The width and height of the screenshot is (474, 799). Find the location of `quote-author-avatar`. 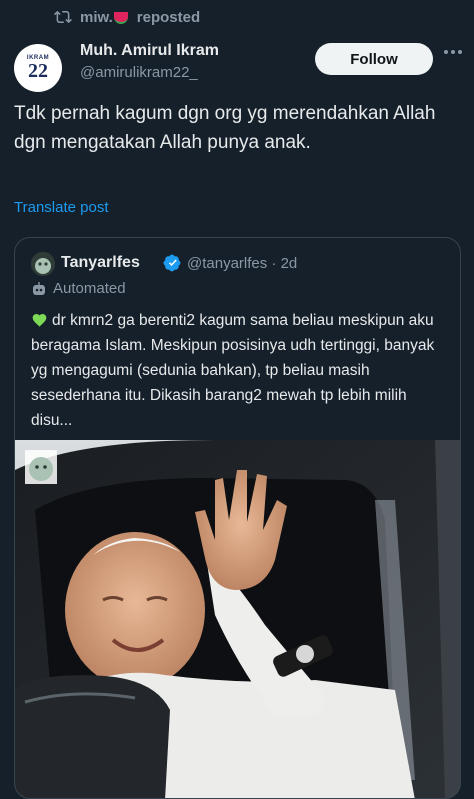

quote-author-avatar is located at coordinates (43, 264).